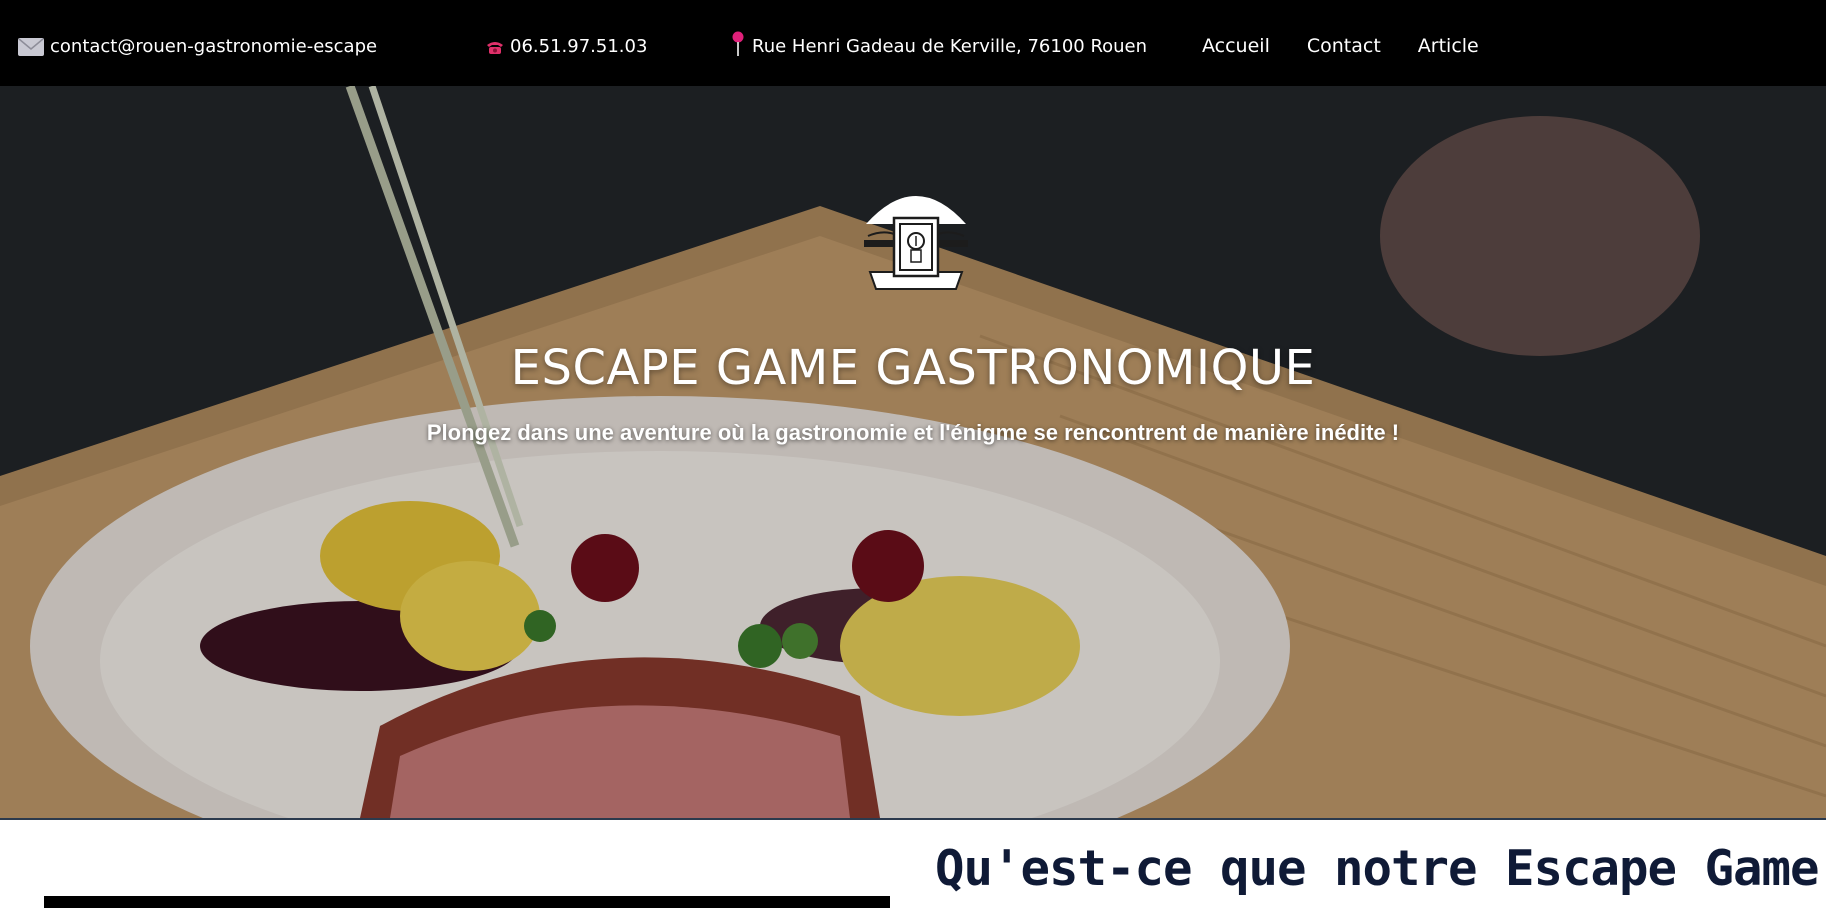 Image resolution: width=1826 pixels, height=910 pixels. Describe the element at coordinates (913, 368) in the screenshot. I see `hero-title: ESCAPE GAME GASTRONOMIQUE` at that location.